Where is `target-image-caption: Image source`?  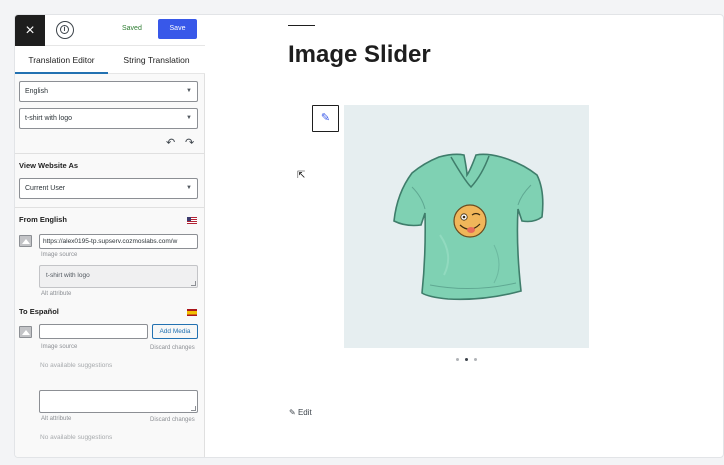
target-image-caption: Image source is located at coordinates (59, 347).